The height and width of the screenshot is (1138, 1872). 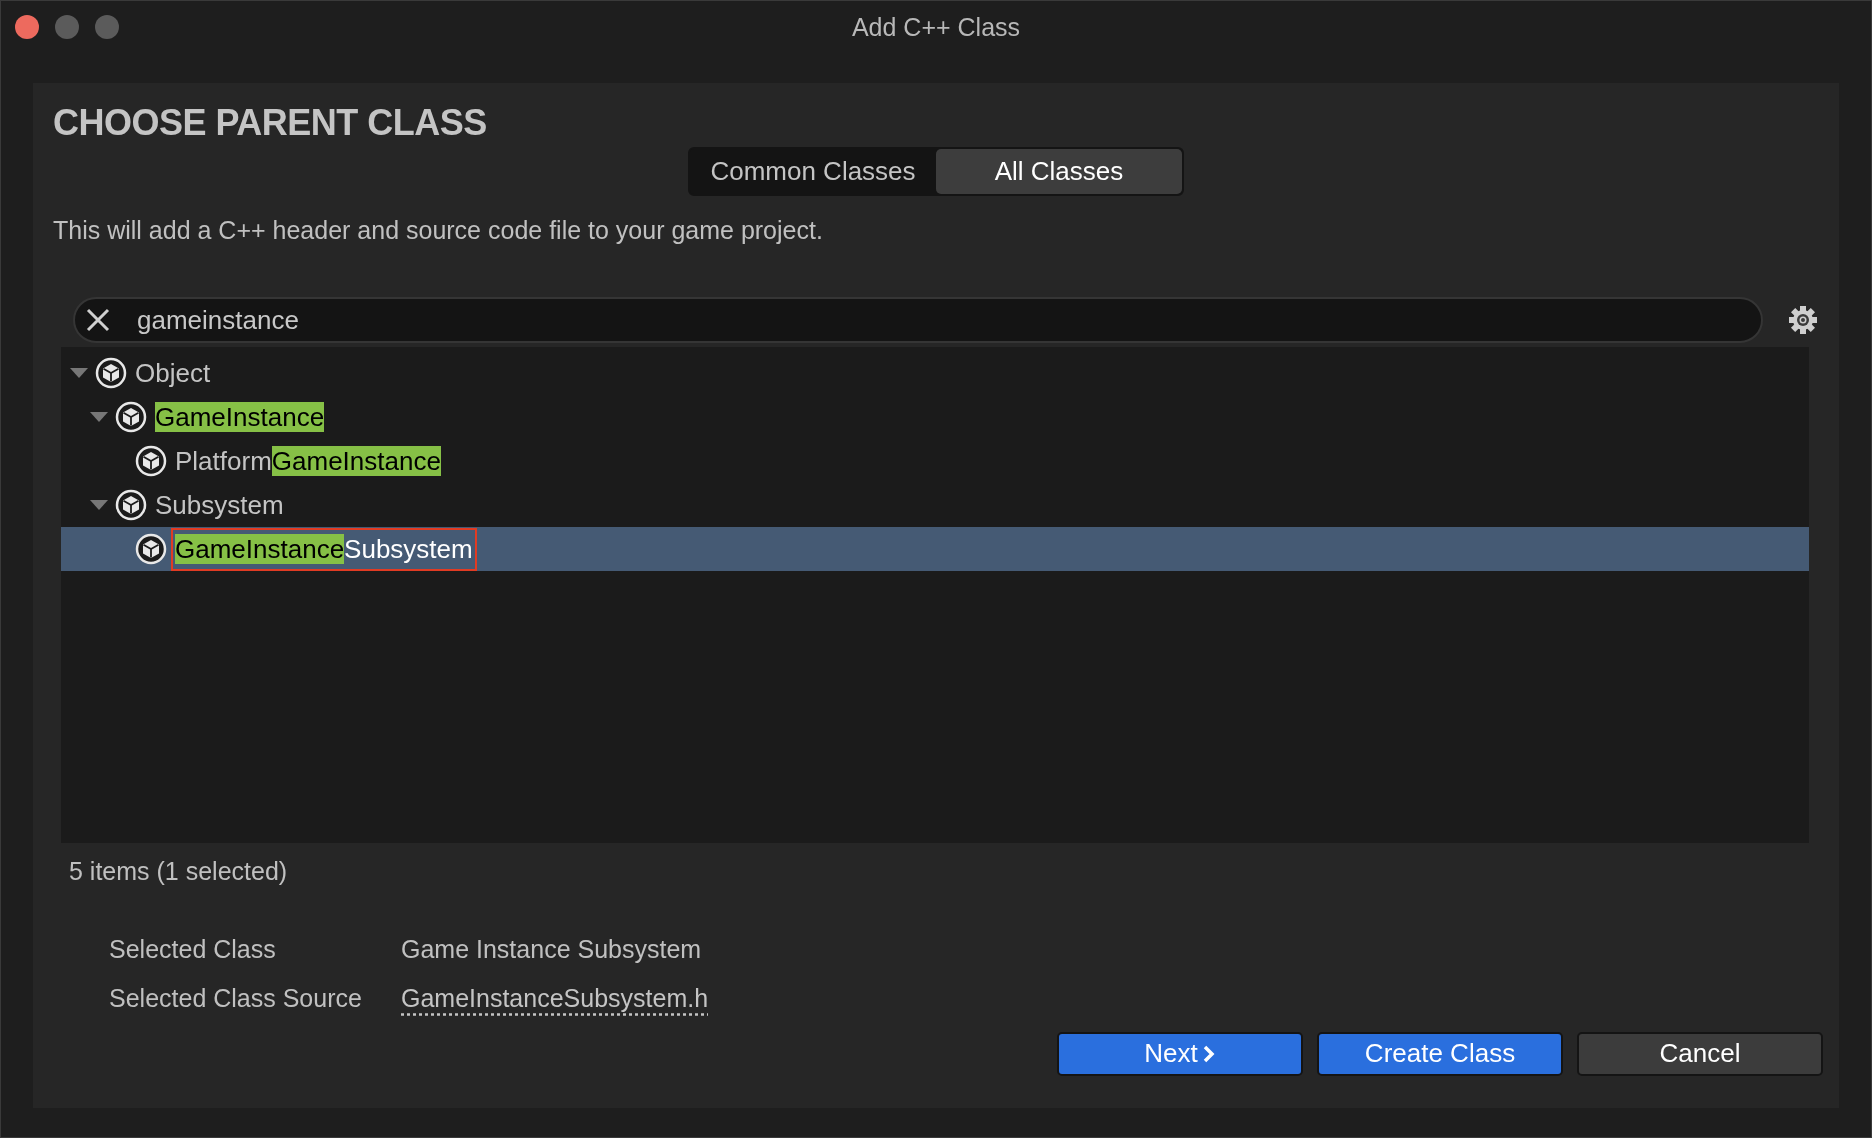 What do you see at coordinates (551, 949) in the screenshot?
I see `detail-value: Game Instance Subsystem` at bounding box center [551, 949].